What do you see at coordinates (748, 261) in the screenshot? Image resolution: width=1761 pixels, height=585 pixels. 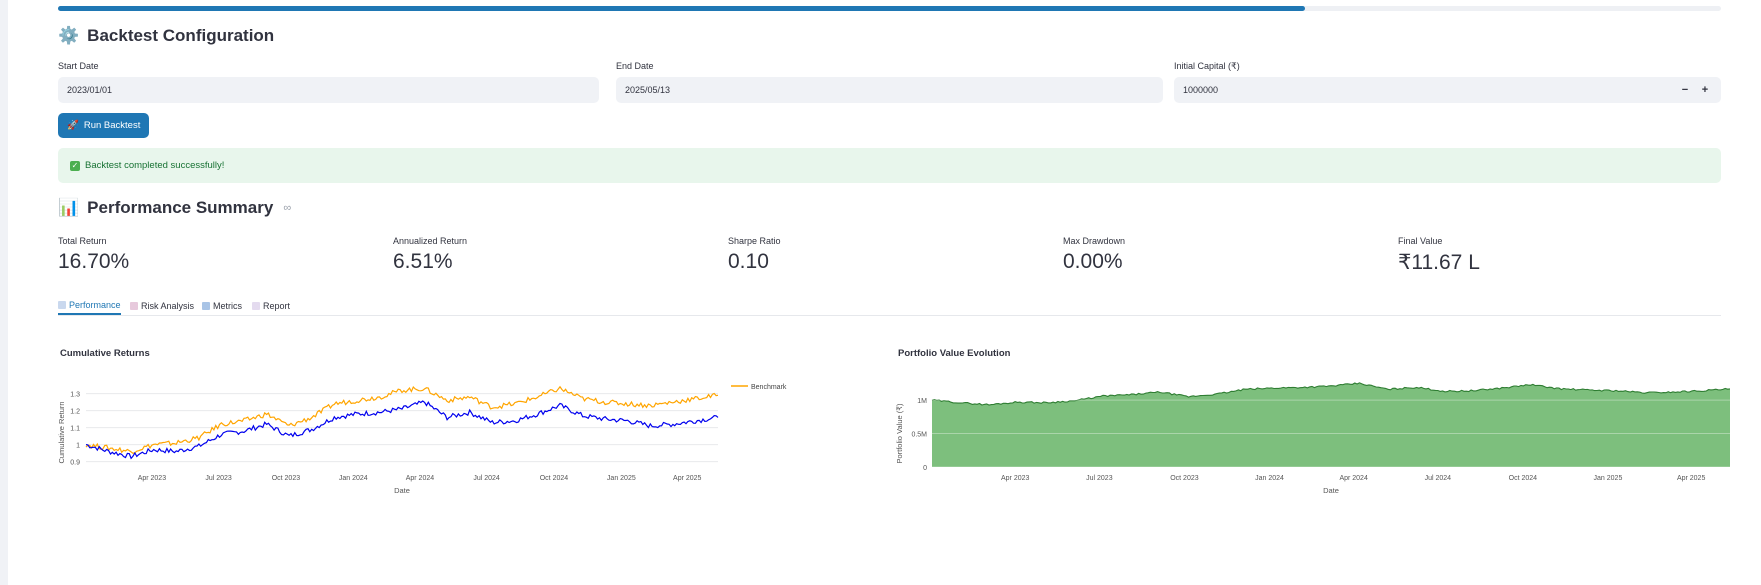 I see `metric-value: 0.10` at bounding box center [748, 261].